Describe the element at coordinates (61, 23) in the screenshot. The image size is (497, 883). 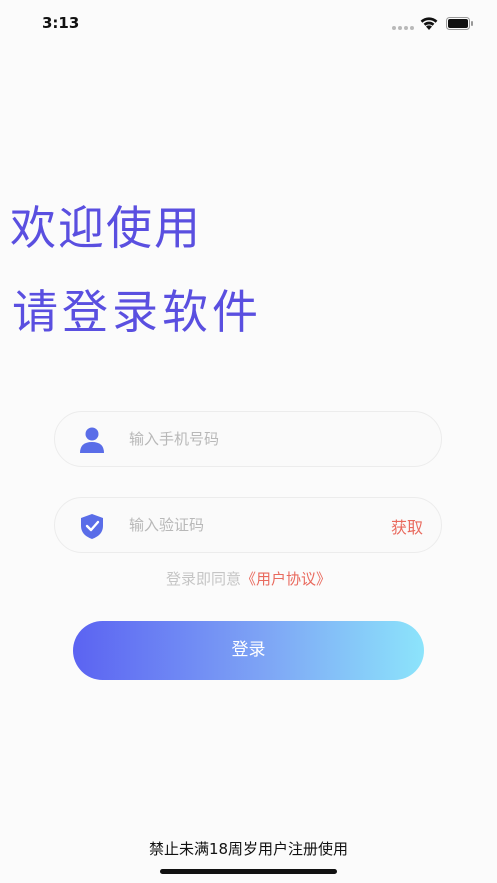
I see `status-time: 3:13` at that location.